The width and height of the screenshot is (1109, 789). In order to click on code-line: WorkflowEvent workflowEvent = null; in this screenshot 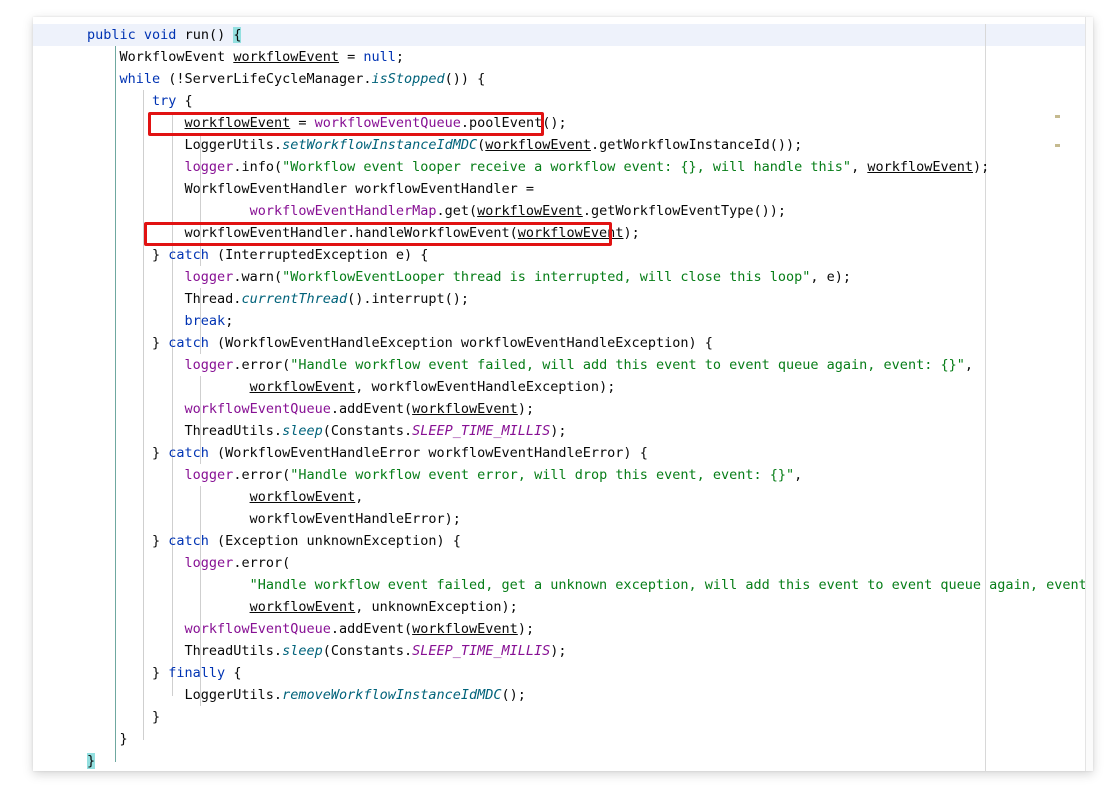, I will do `click(559, 57)`.